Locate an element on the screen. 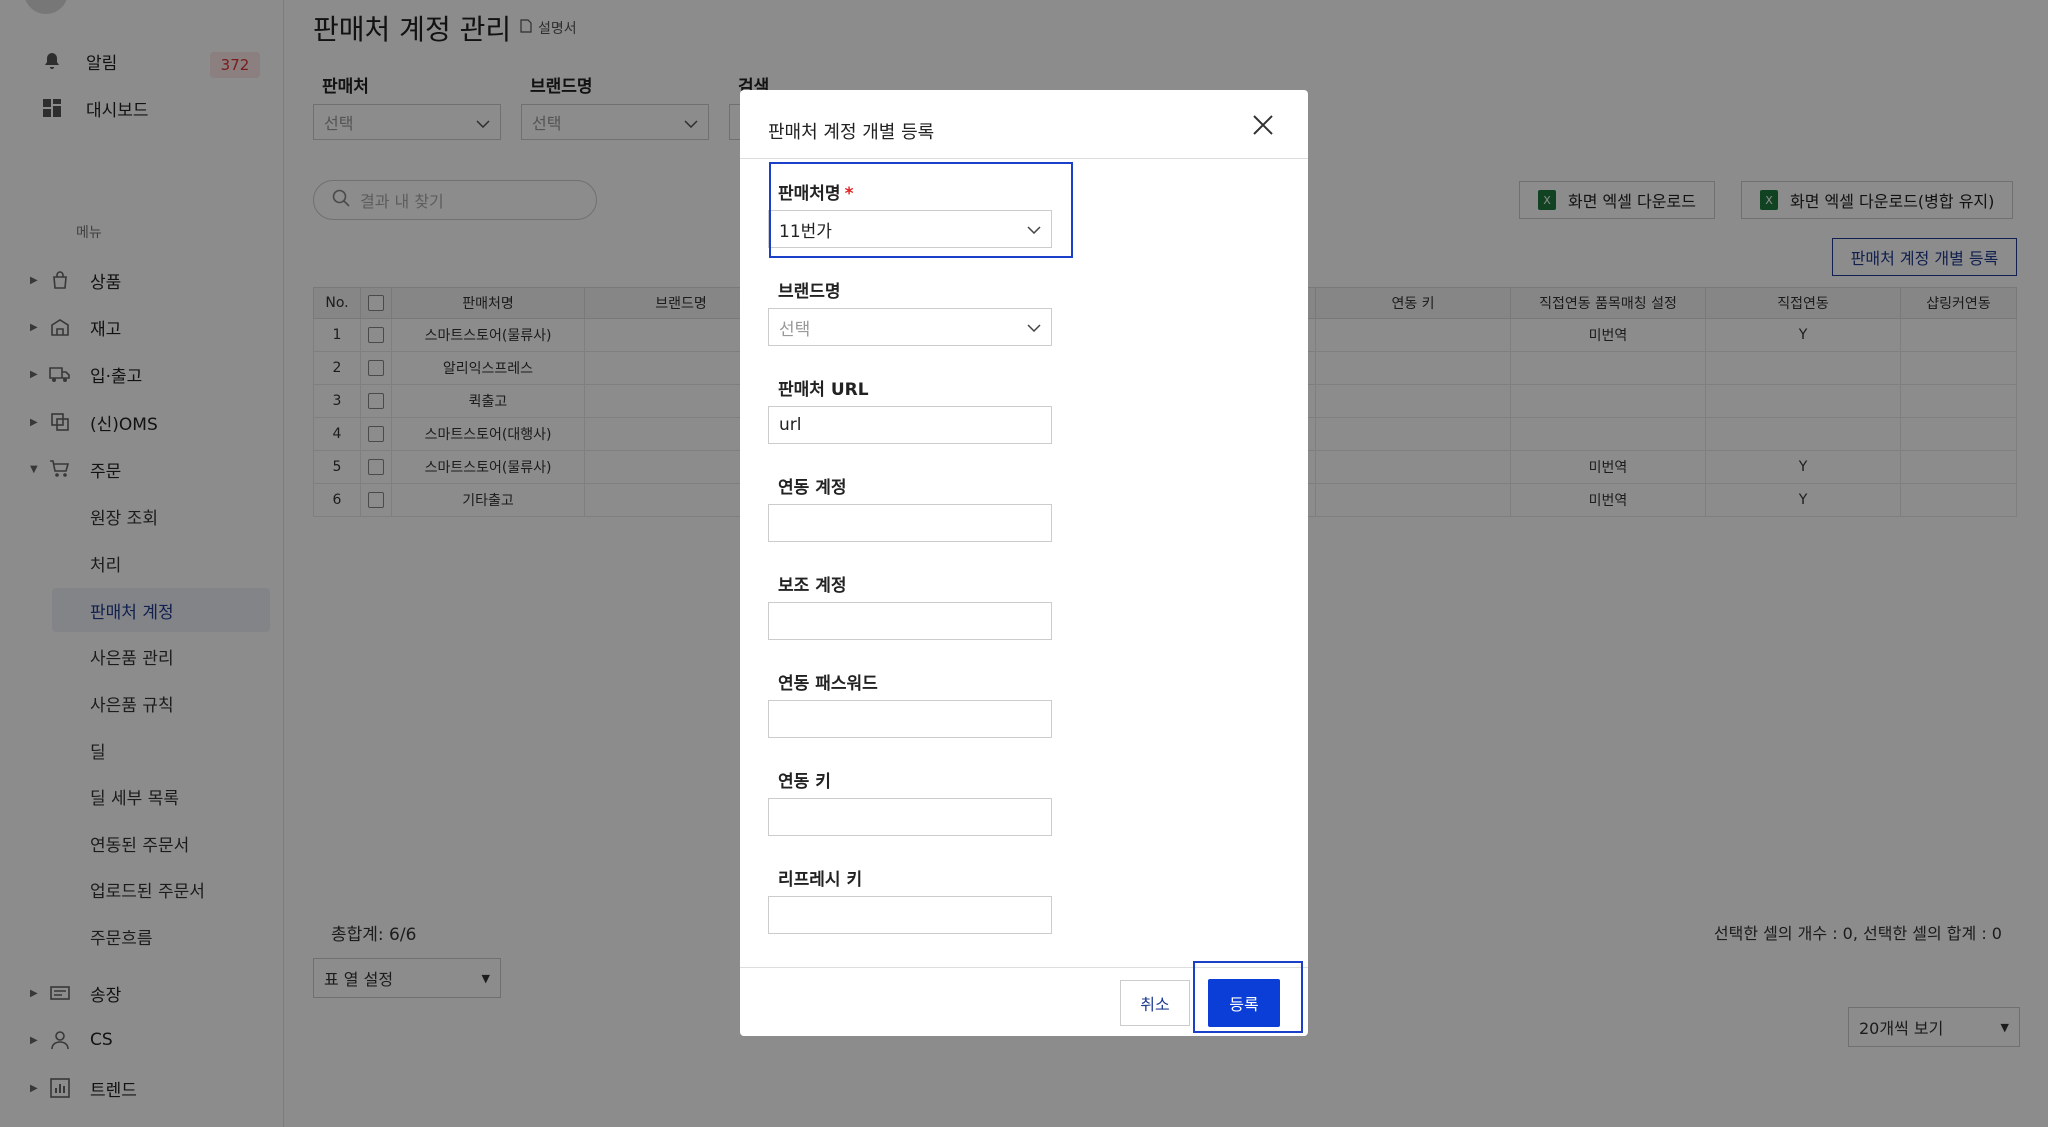  link-key-label: 연동 키 is located at coordinates (804, 782).